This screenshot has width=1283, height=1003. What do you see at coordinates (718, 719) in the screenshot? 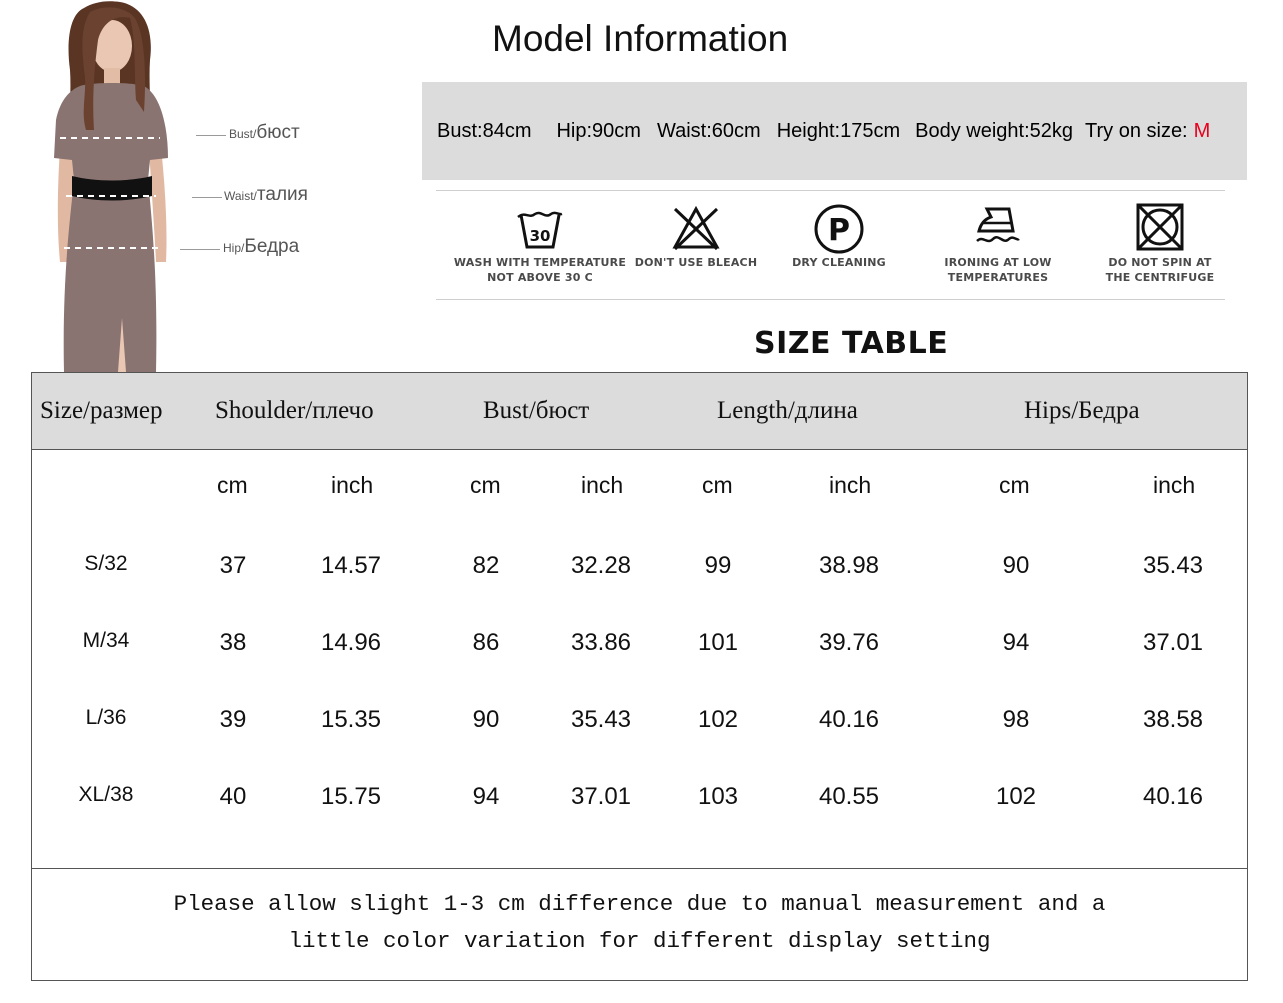
I see `cell-length-cm: 102` at bounding box center [718, 719].